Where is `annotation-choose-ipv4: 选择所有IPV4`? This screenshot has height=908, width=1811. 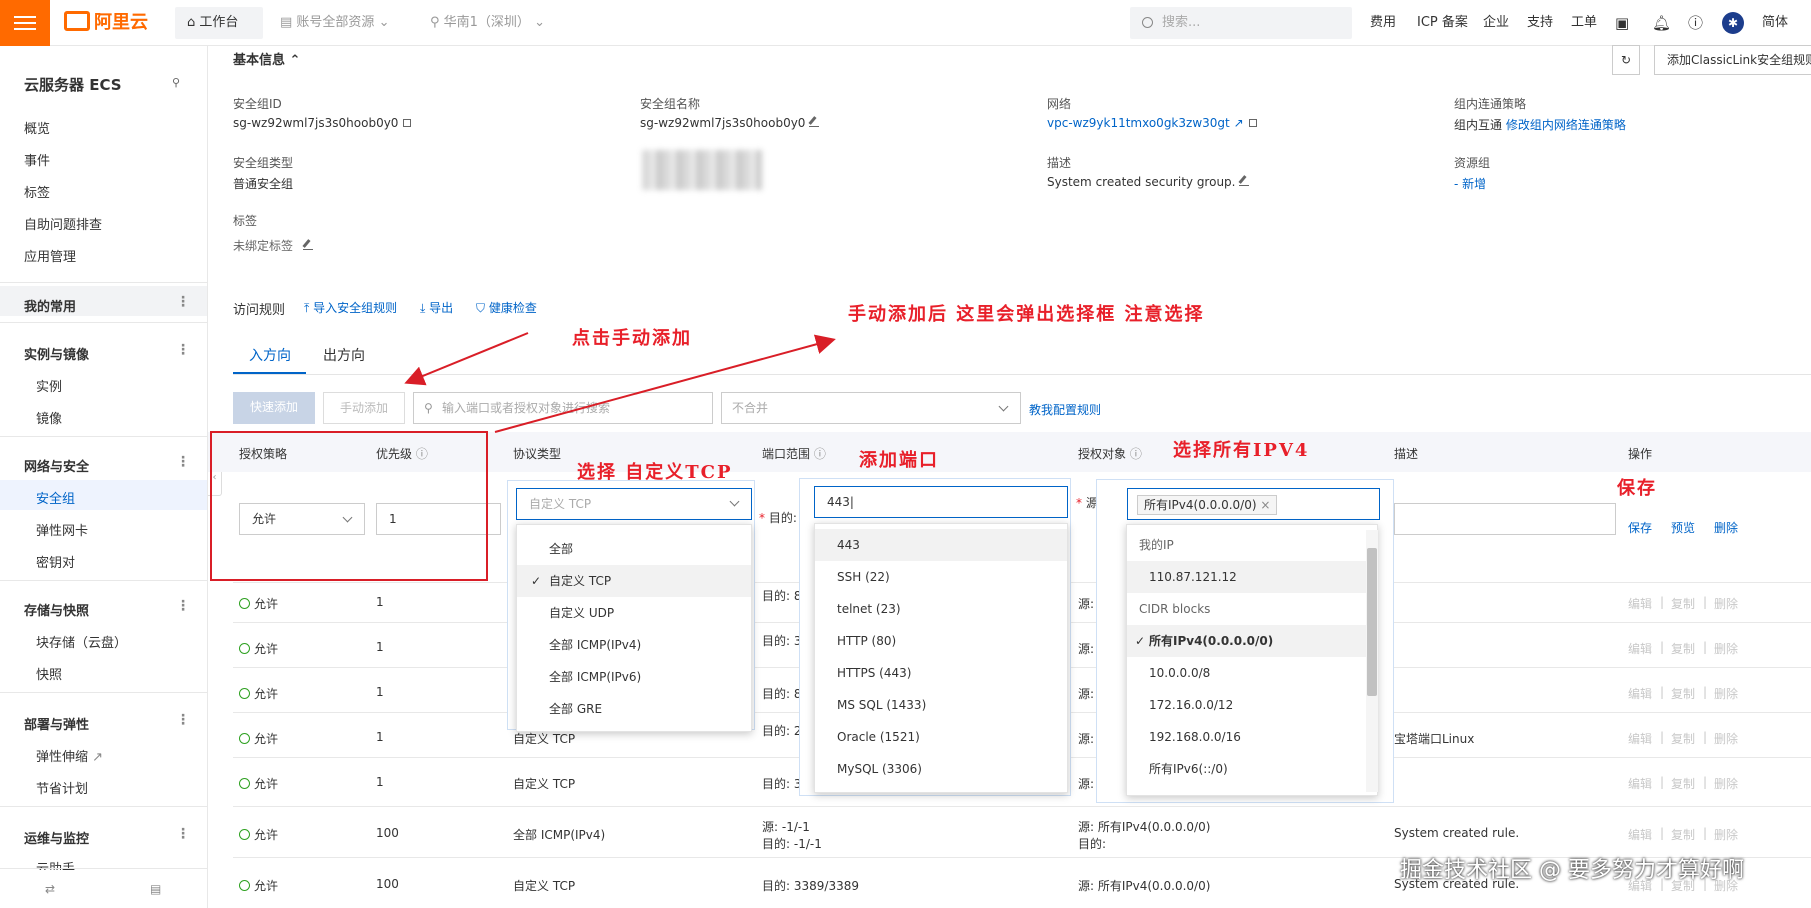 annotation-choose-ipv4: 选择所有IPV4 is located at coordinates (1241, 450).